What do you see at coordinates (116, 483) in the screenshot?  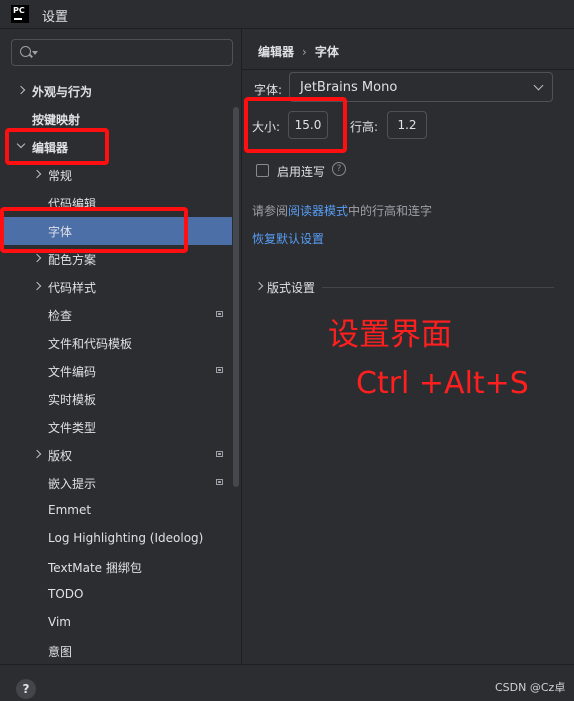 I see `sidebar-item: 嵌入提示` at bounding box center [116, 483].